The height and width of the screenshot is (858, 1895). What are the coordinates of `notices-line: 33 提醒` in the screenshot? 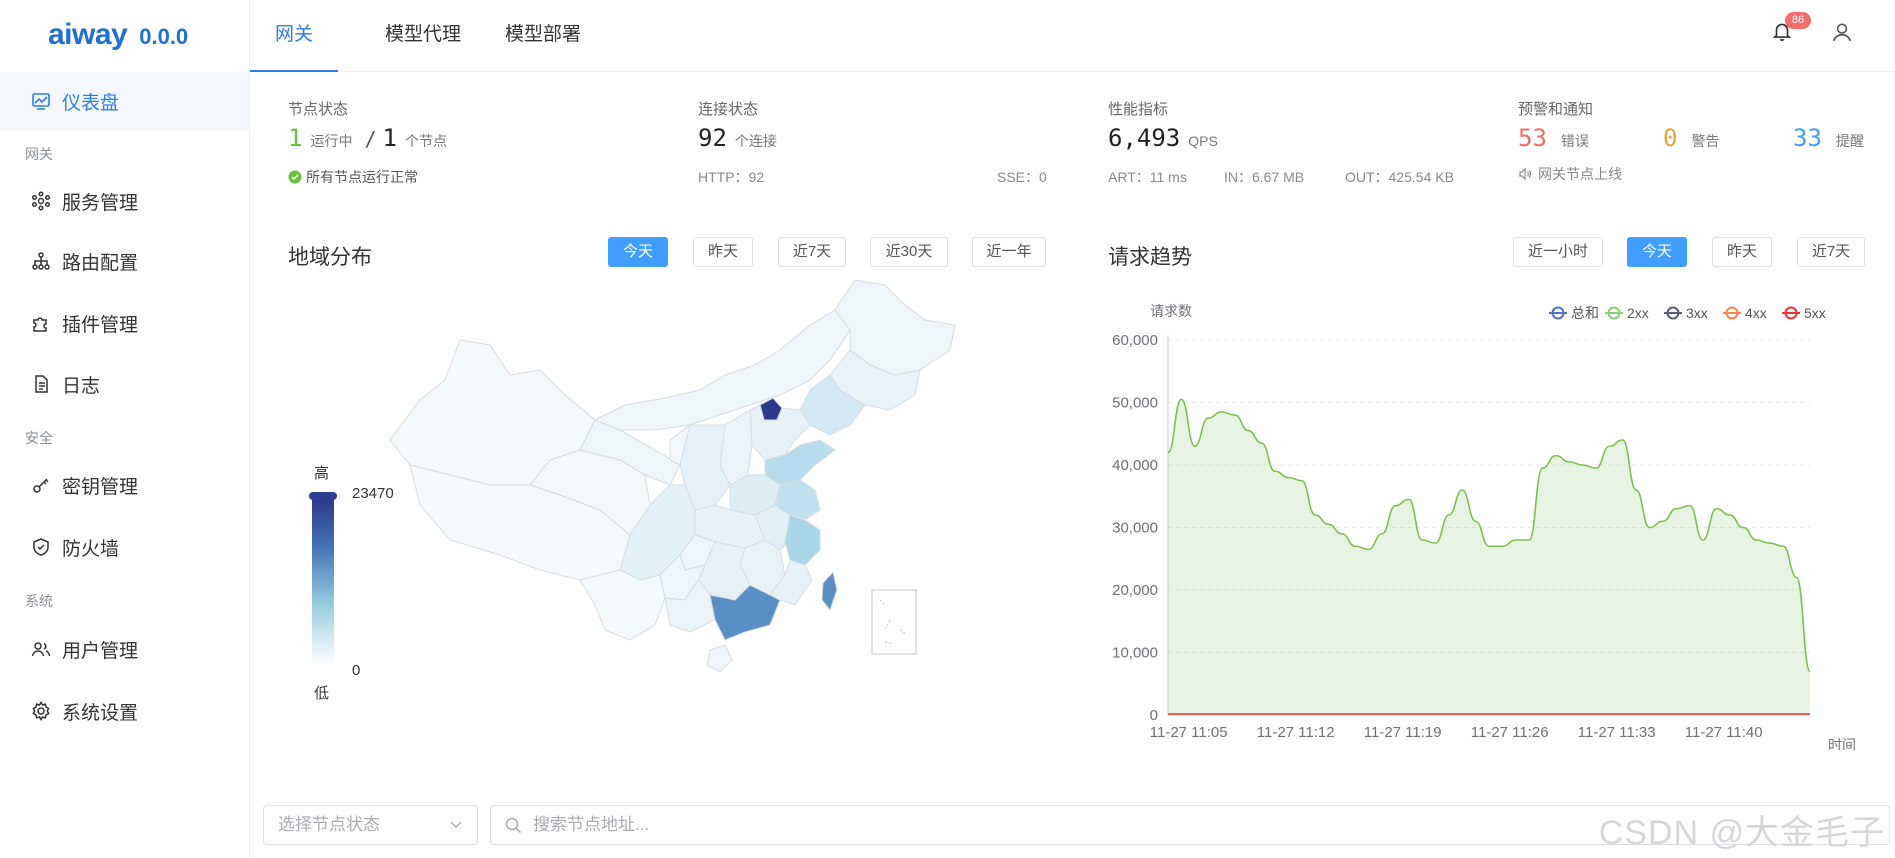 It's located at (1828, 138).